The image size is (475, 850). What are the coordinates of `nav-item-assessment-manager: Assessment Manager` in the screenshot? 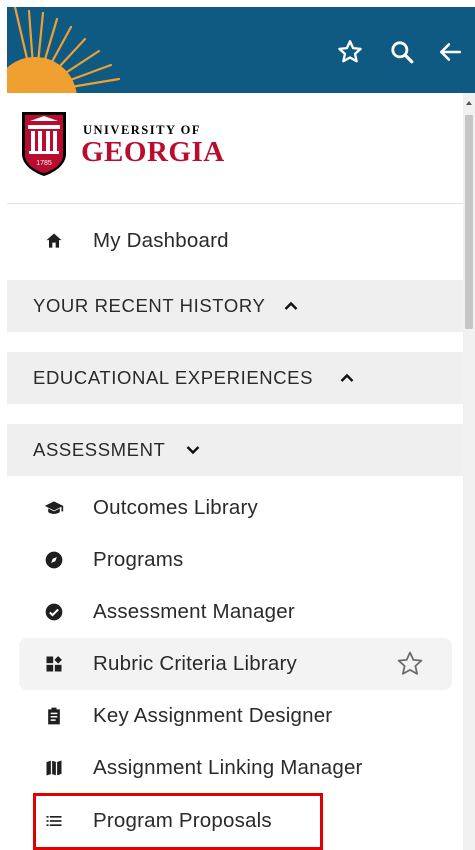 It's located at (235, 612).